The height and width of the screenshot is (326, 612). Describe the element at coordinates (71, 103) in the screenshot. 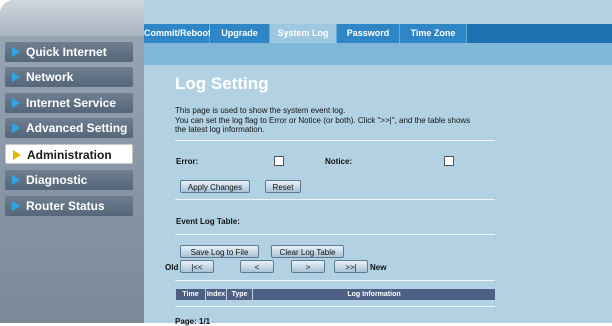

I see `sidebar-item-label: Internet Service` at that location.